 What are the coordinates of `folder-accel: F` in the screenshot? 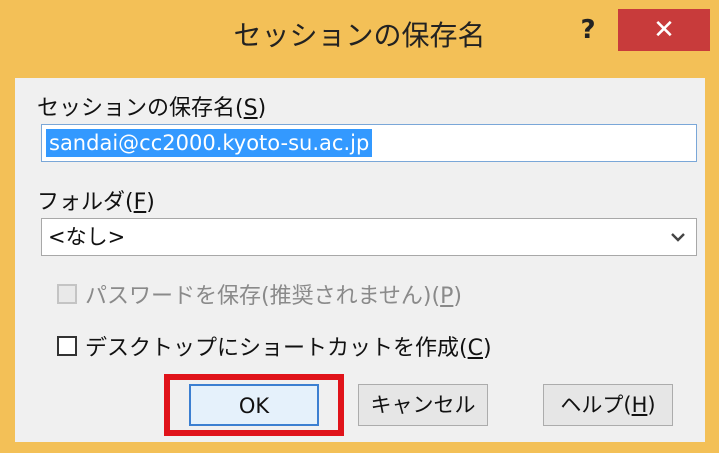 It's located at (140, 202).